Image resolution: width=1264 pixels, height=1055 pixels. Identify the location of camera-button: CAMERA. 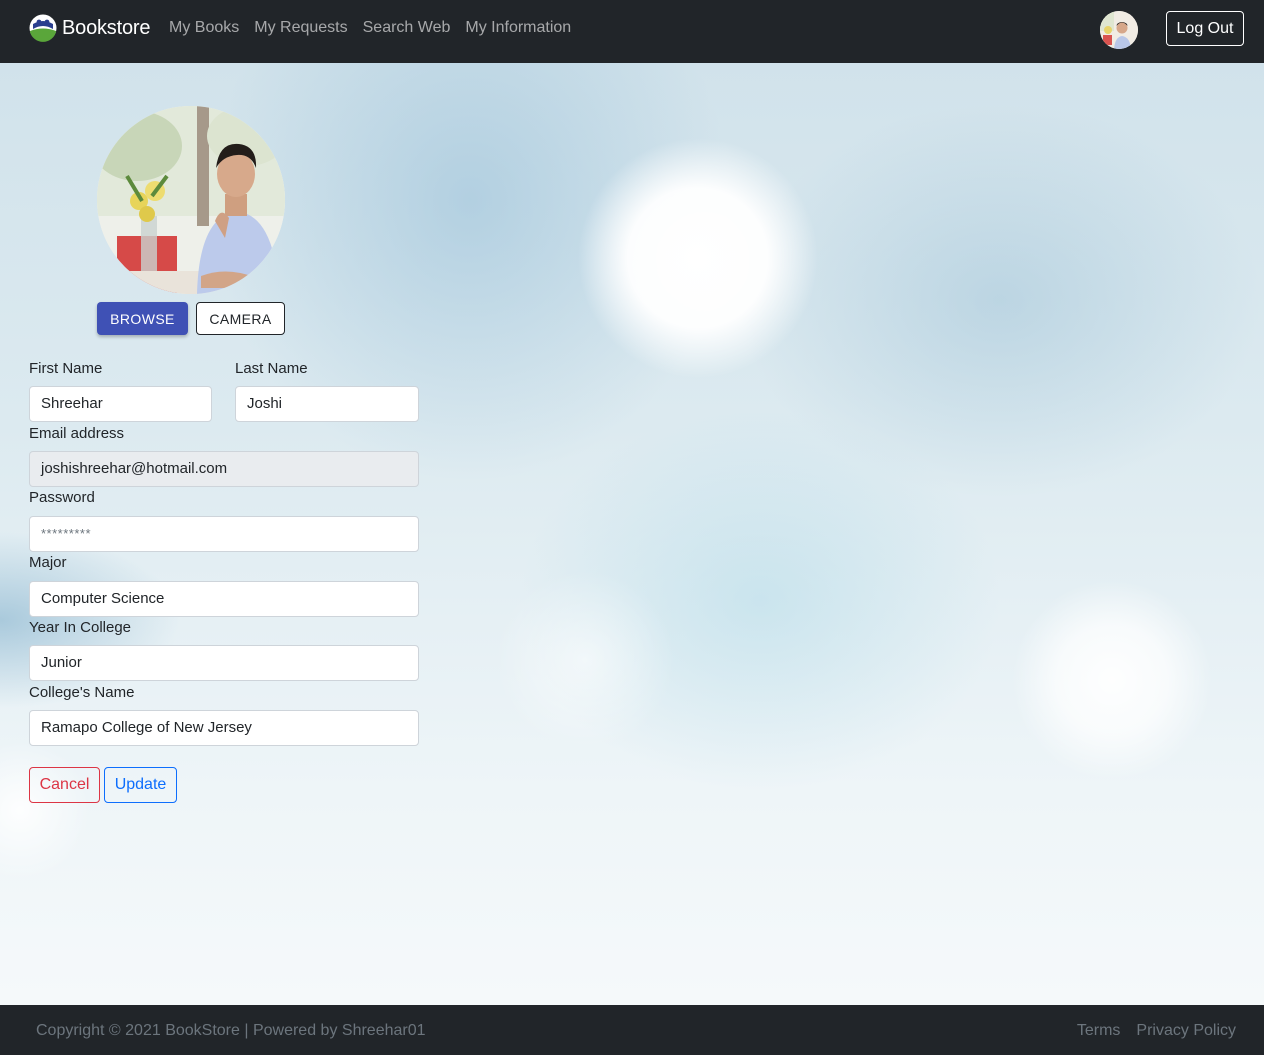
(240, 318).